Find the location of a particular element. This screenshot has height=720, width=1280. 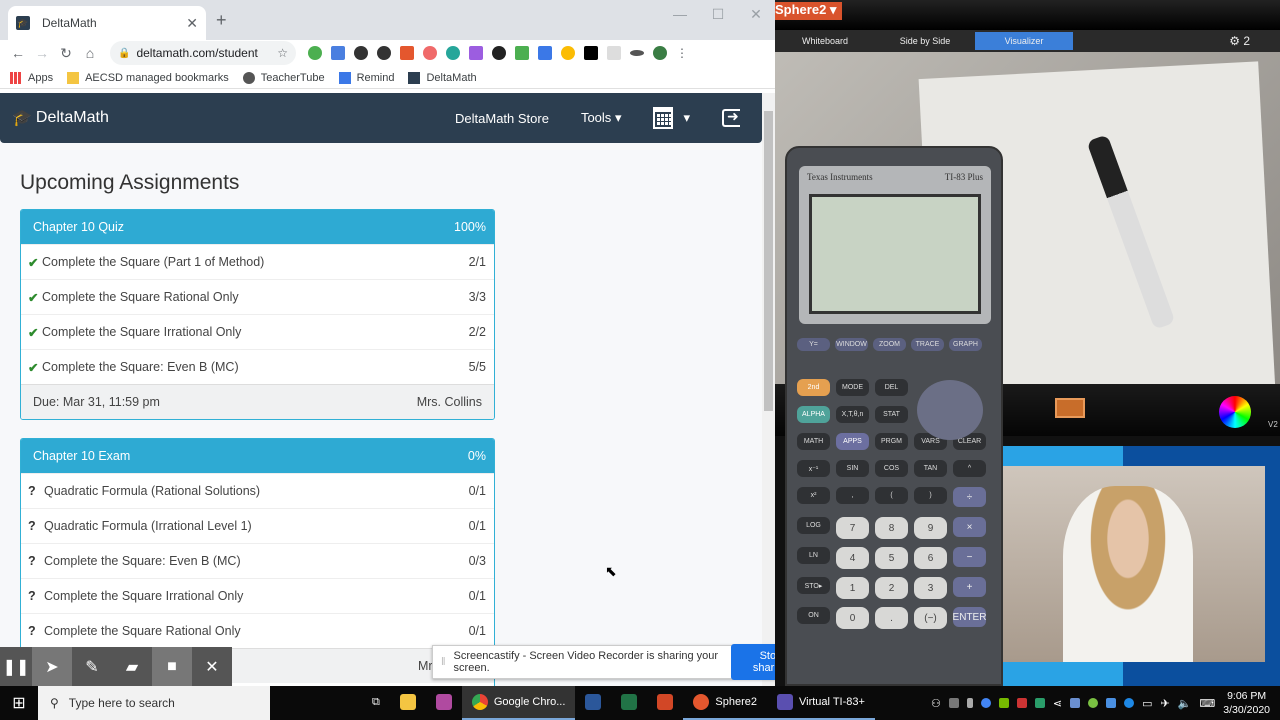

calc-key: PRGM is located at coordinates (891, 441).